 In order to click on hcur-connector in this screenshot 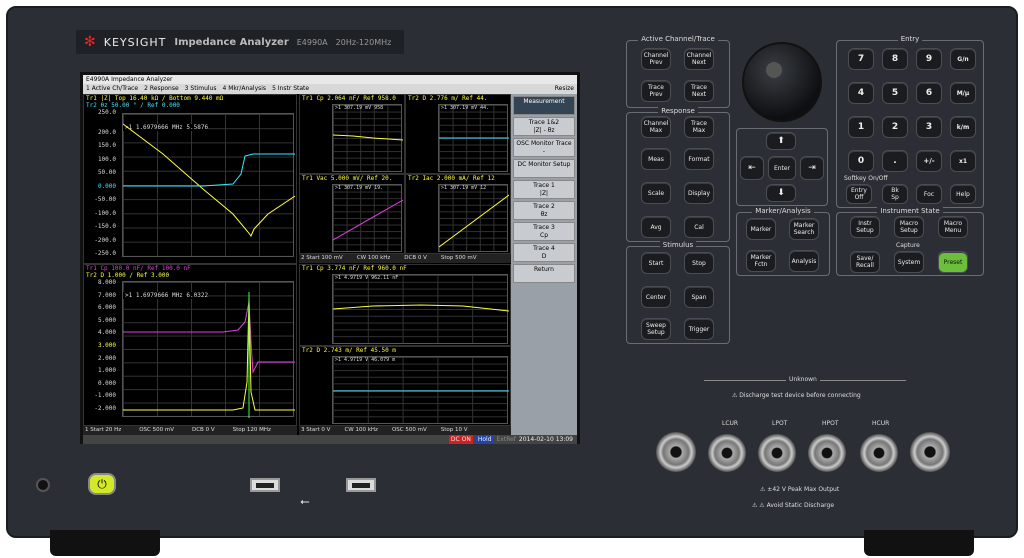, I will do `click(879, 453)`.